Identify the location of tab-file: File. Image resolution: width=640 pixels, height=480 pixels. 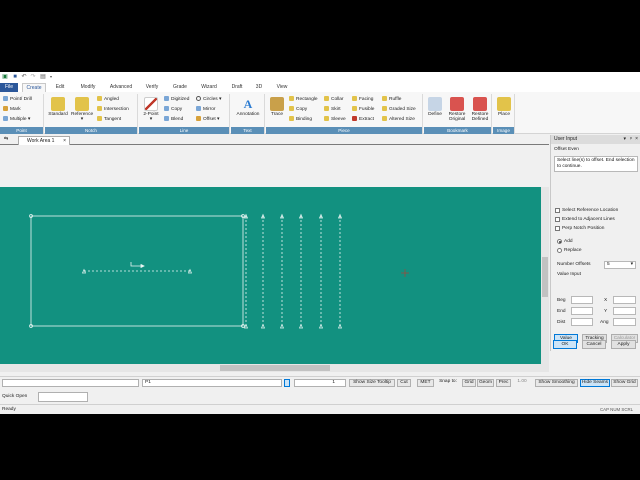
(9, 87).